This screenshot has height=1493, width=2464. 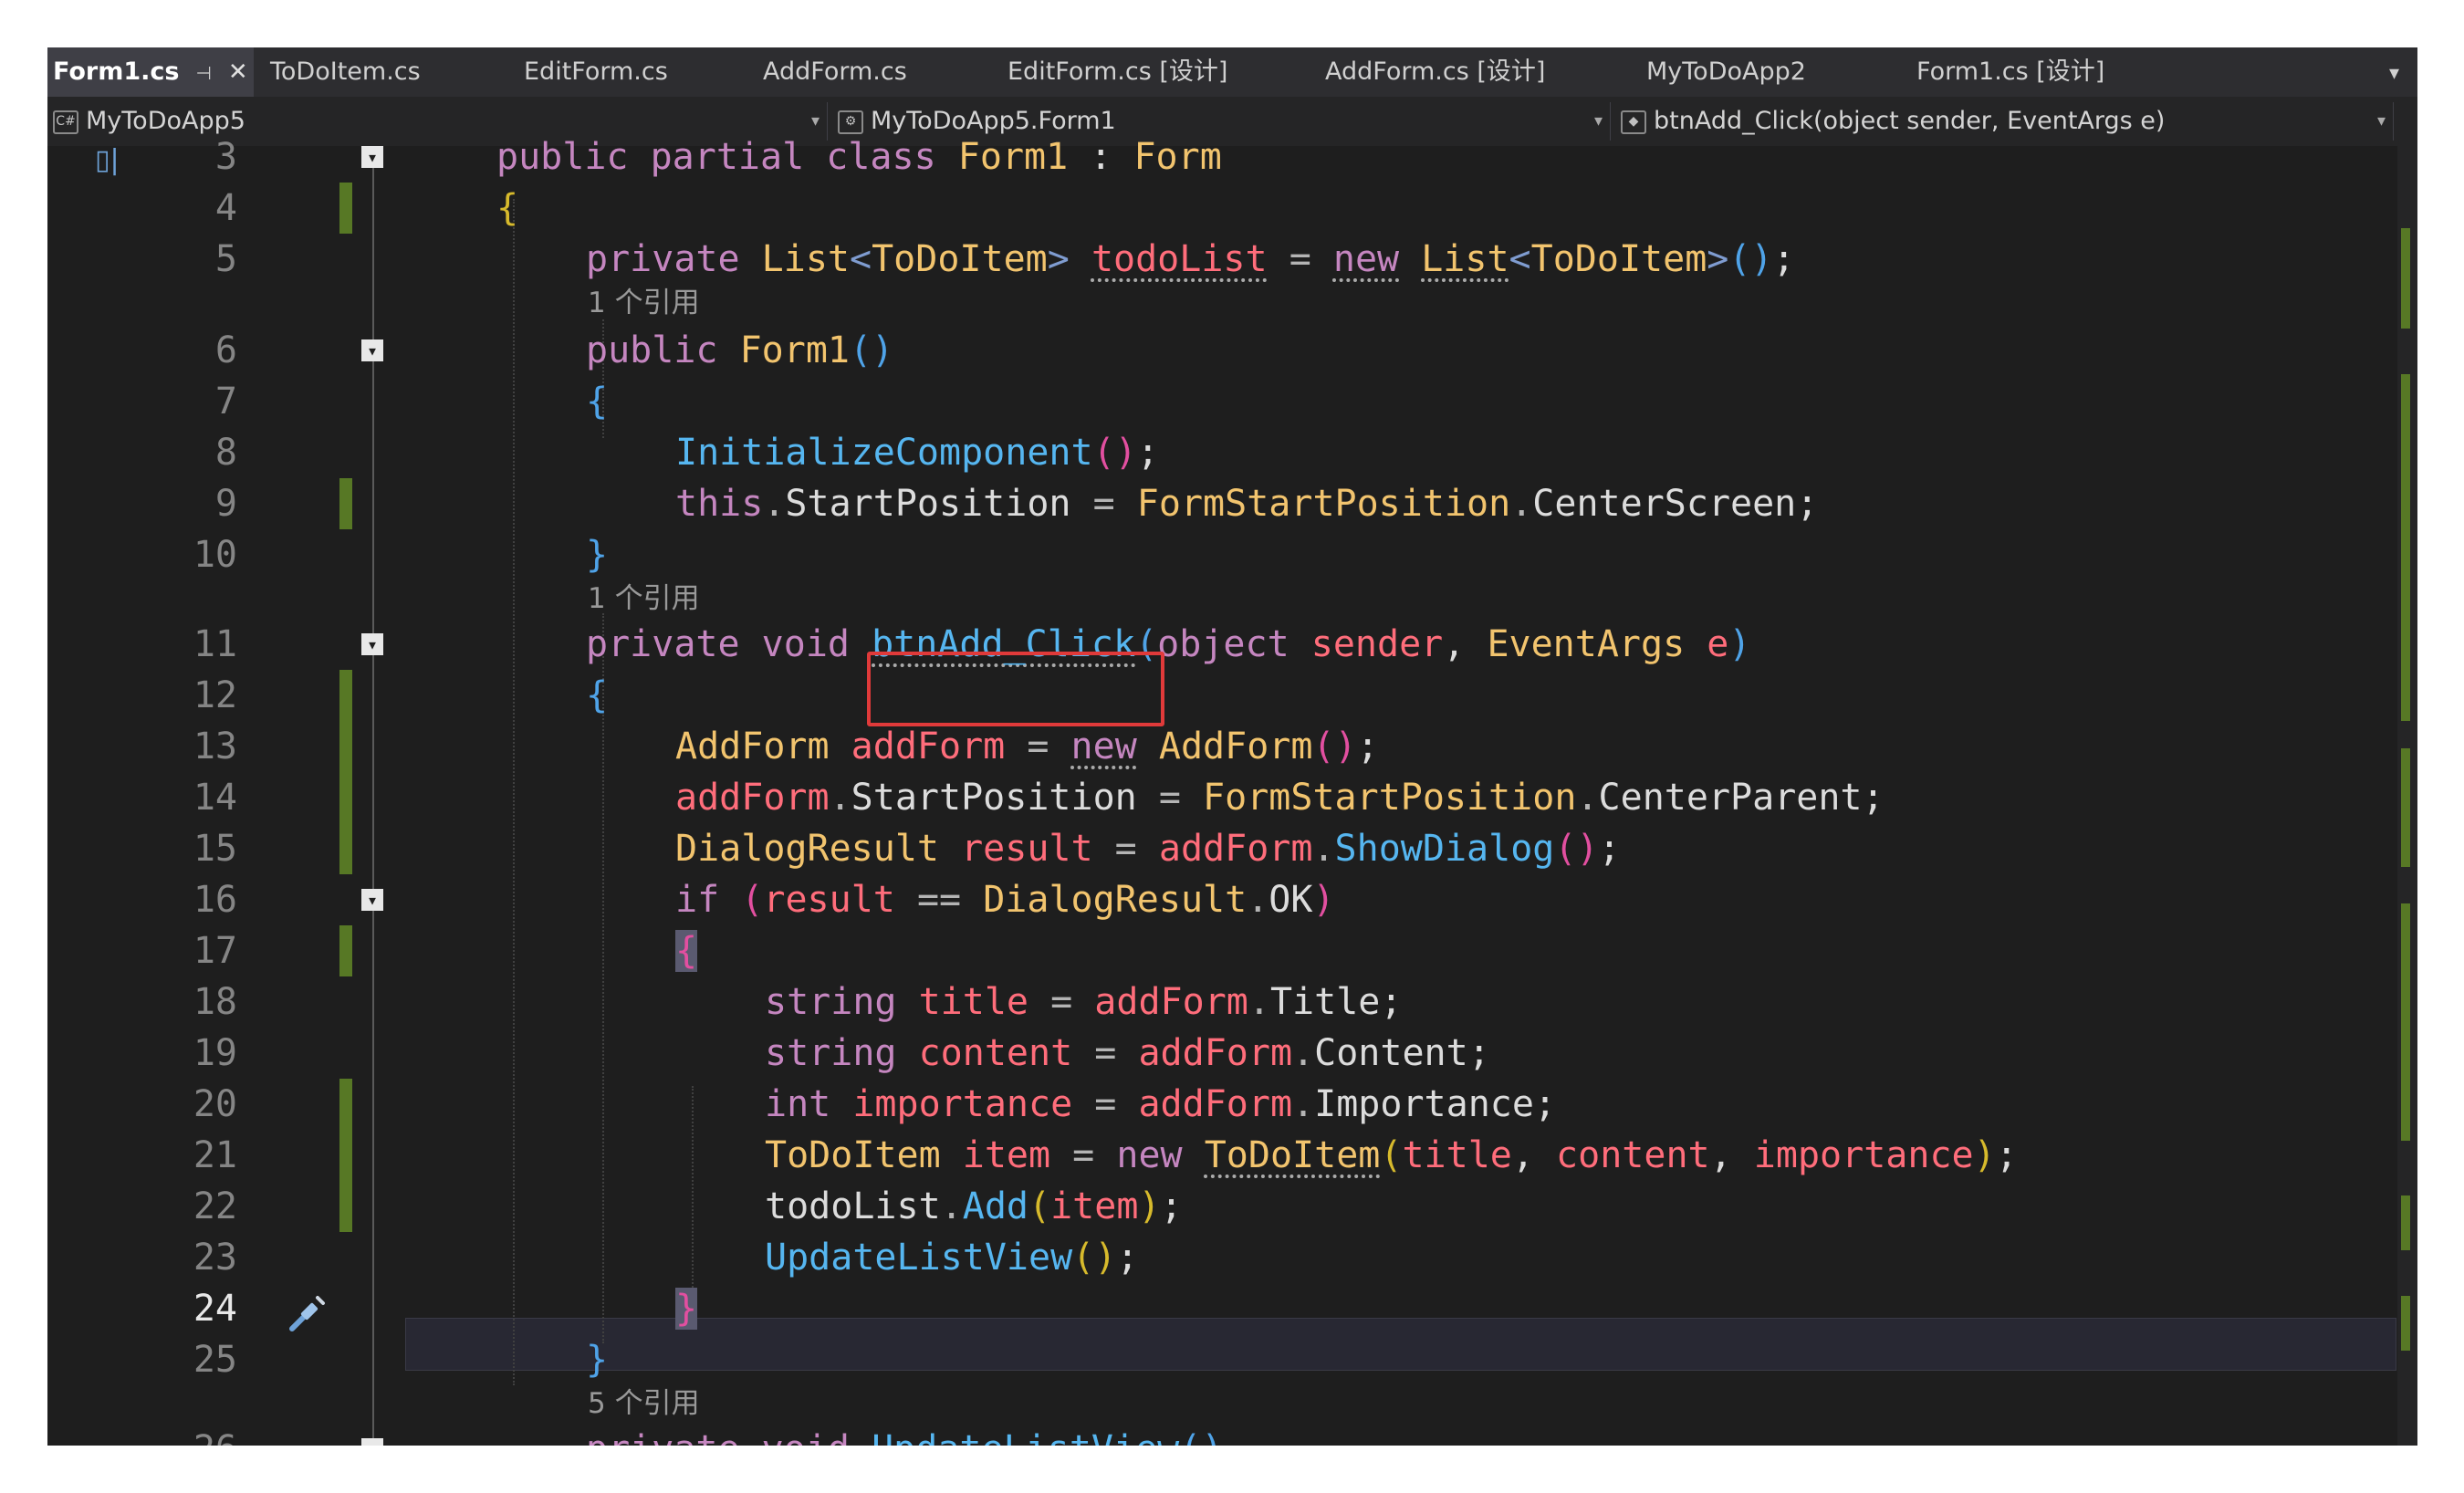 What do you see at coordinates (225, 453) in the screenshot?
I see `line-number: 8` at bounding box center [225, 453].